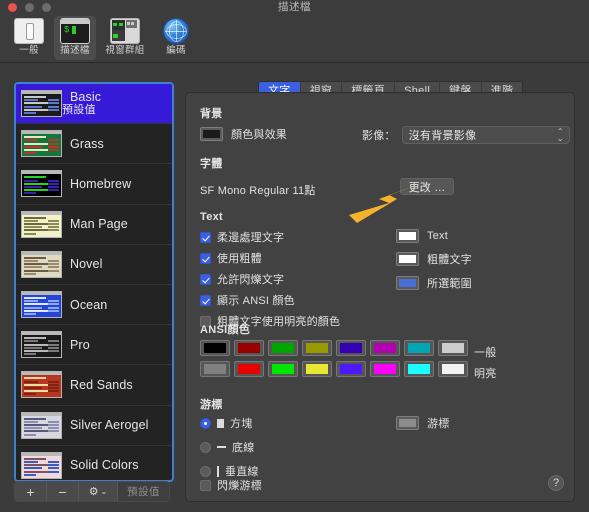 The height and width of the screenshot is (512, 589). I want to click on text-option-row: 允許閃爍文字, so click(270, 279).